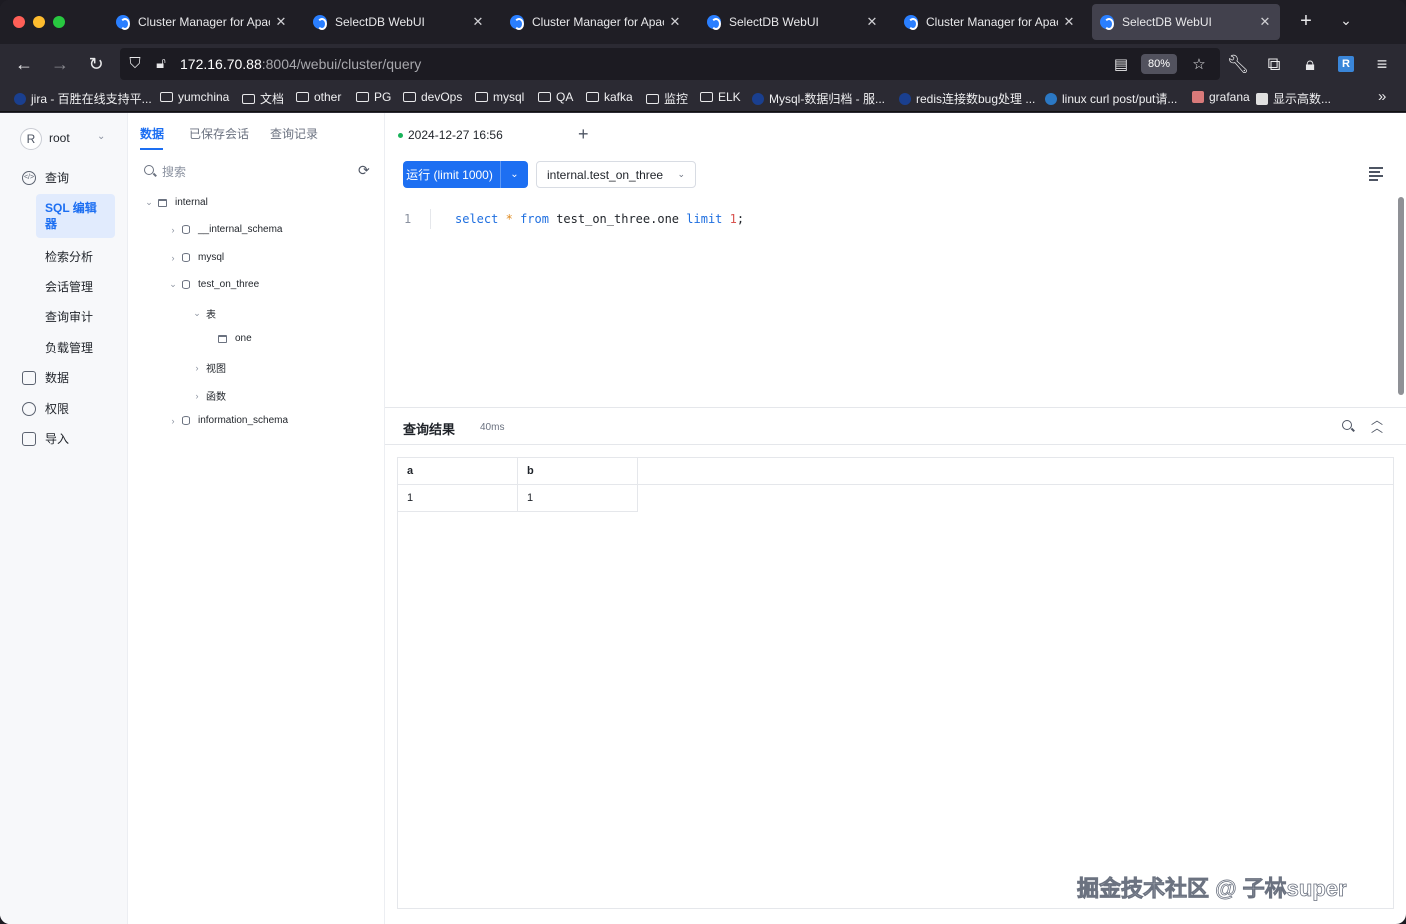 This screenshot has height=924, width=1406. What do you see at coordinates (69, 347) in the screenshot?
I see `nav-sub-item-workload-management: 负载管理` at bounding box center [69, 347].